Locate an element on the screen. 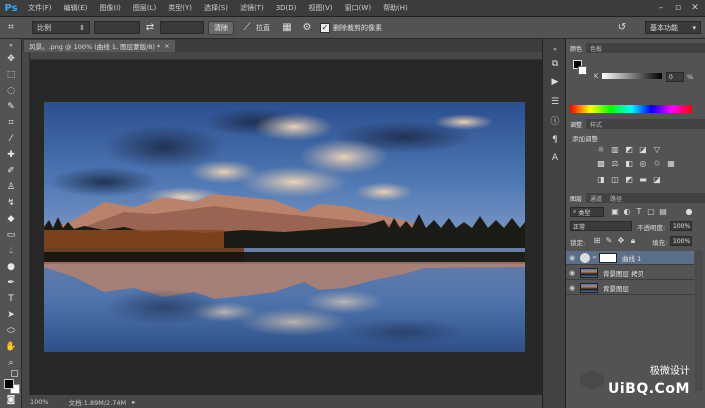  smart-object-filter-icon: ▤ is located at coordinates (663, 211).